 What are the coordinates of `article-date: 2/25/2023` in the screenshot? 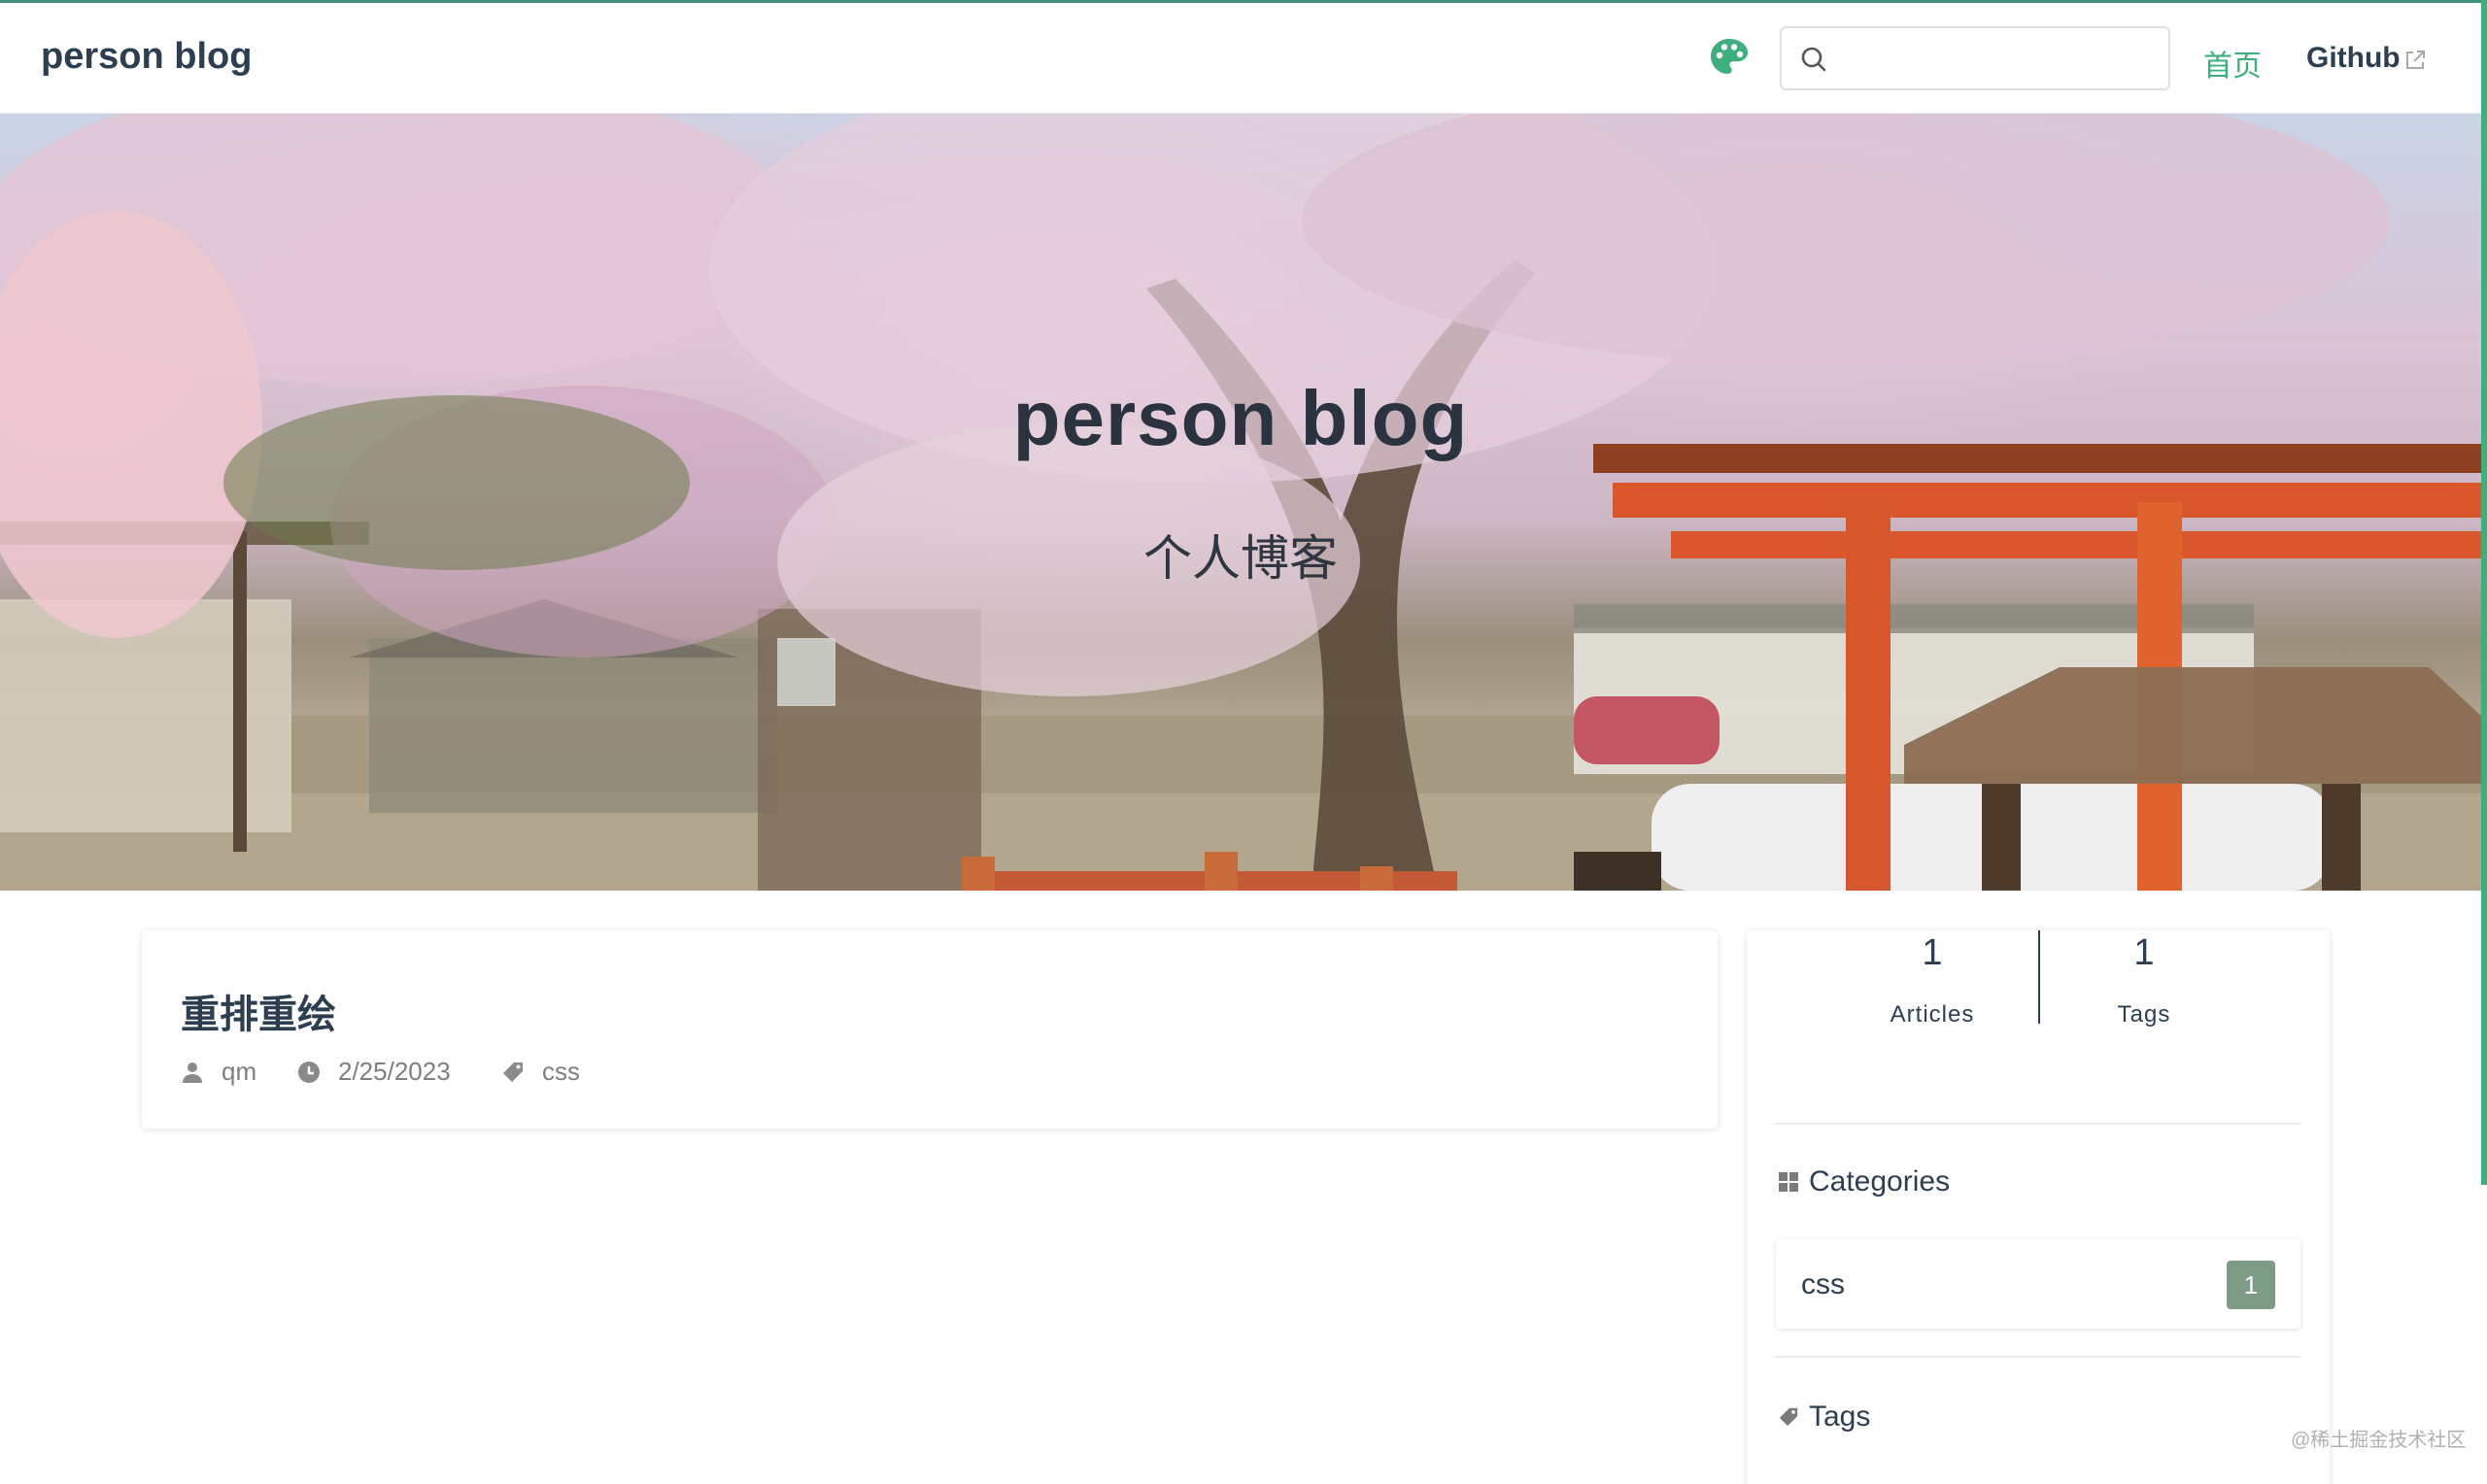 It's located at (374, 1072).